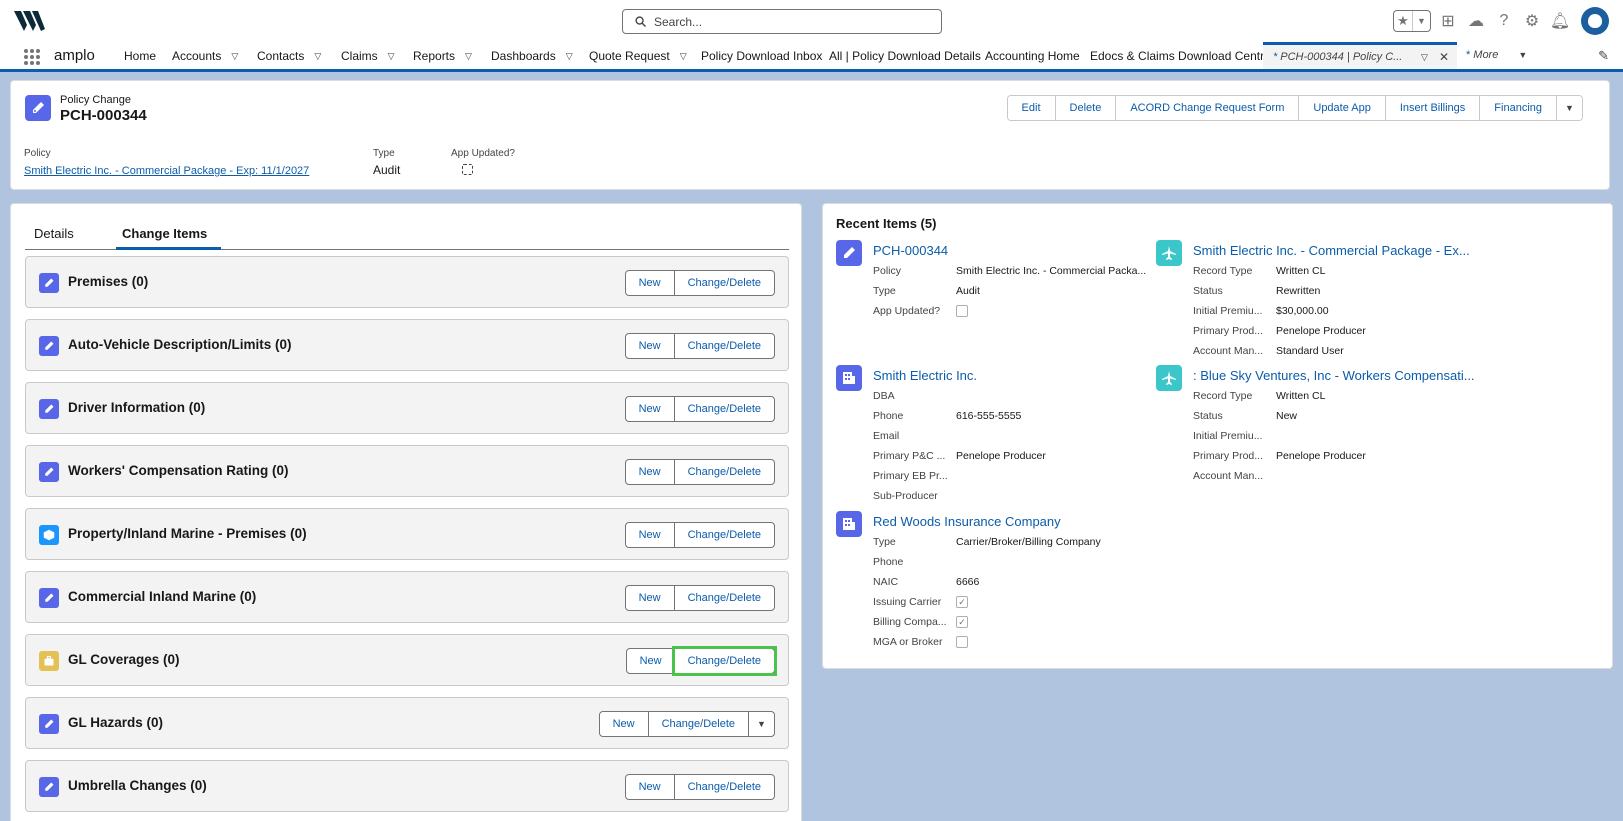 This screenshot has height=821, width=1623. I want to click on app-launcher-icon, so click(32, 57).